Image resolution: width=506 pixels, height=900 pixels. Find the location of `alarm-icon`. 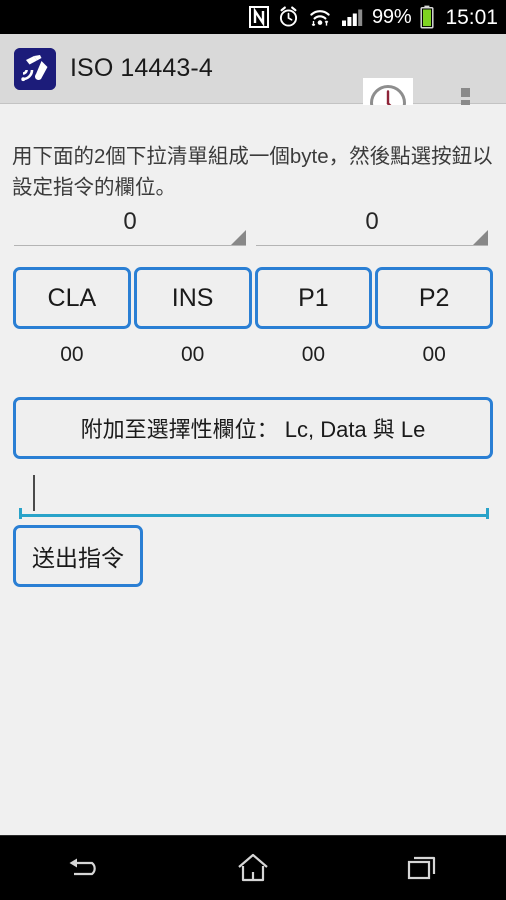

alarm-icon is located at coordinates (288, 16).